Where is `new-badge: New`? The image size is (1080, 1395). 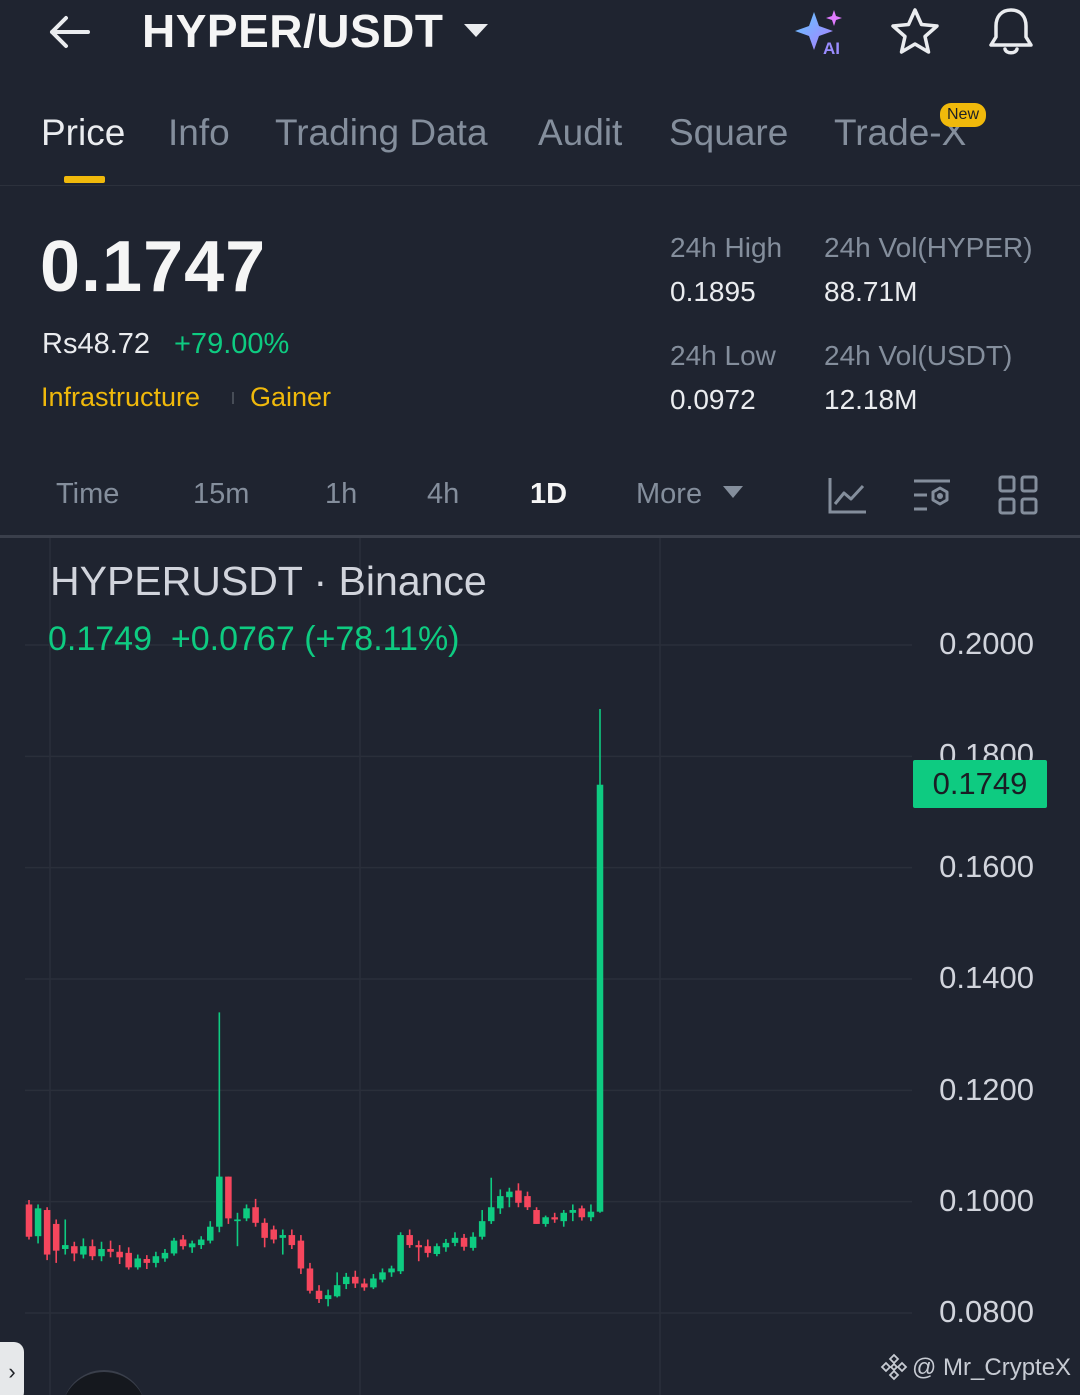 new-badge: New is located at coordinates (963, 115).